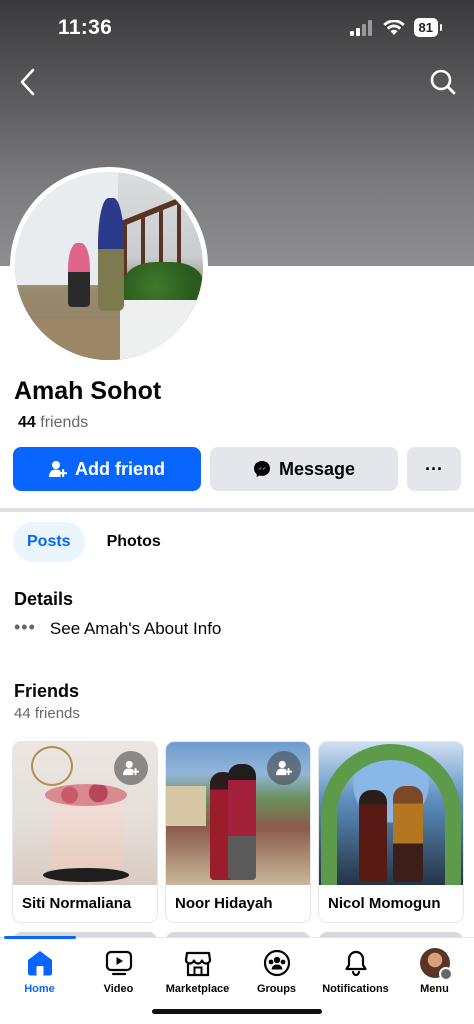 The height and width of the screenshot is (1024, 474). Describe the element at coordinates (118, 981) in the screenshot. I see `nav-video: Video` at that location.